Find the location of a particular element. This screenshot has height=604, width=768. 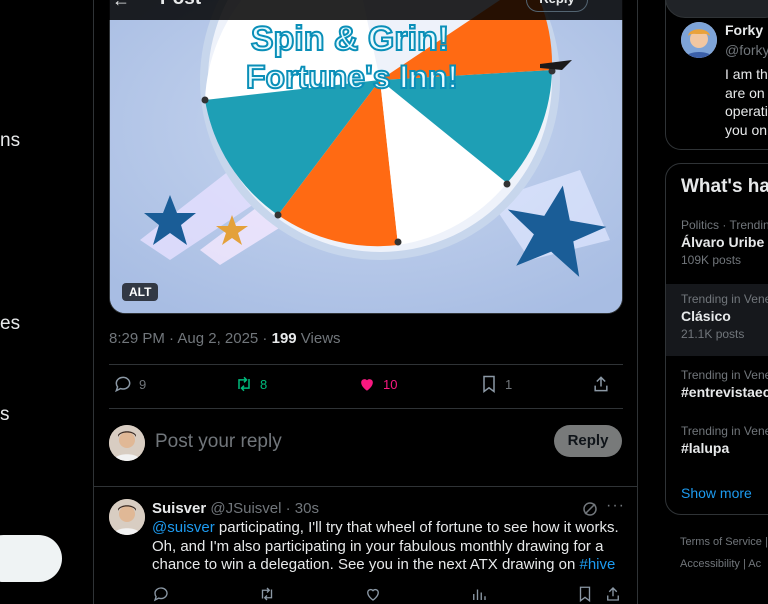

bookmark-count: 1 is located at coordinates (509, 384).